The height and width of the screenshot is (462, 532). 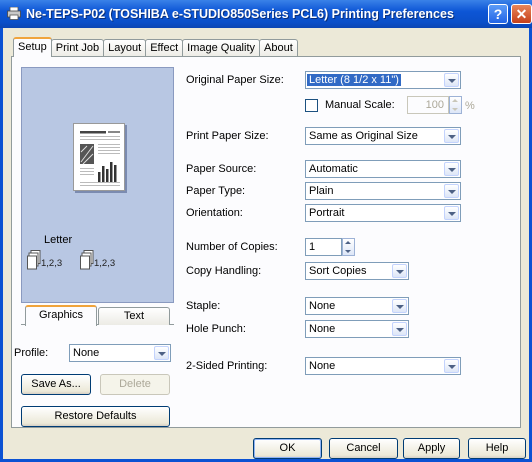 What do you see at coordinates (235, 80) in the screenshot?
I see `original-paper-size-label: Original Paper Size:` at bounding box center [235, 80].